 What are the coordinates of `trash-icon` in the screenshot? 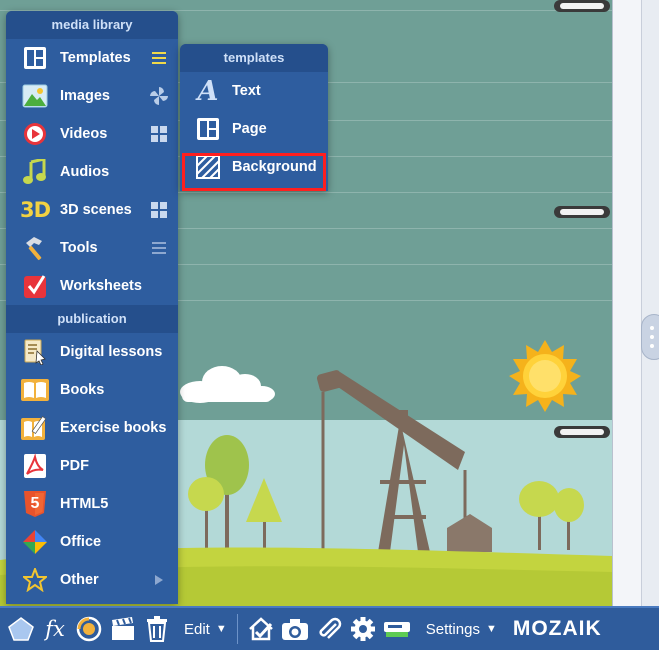 It's located at (157, 629).